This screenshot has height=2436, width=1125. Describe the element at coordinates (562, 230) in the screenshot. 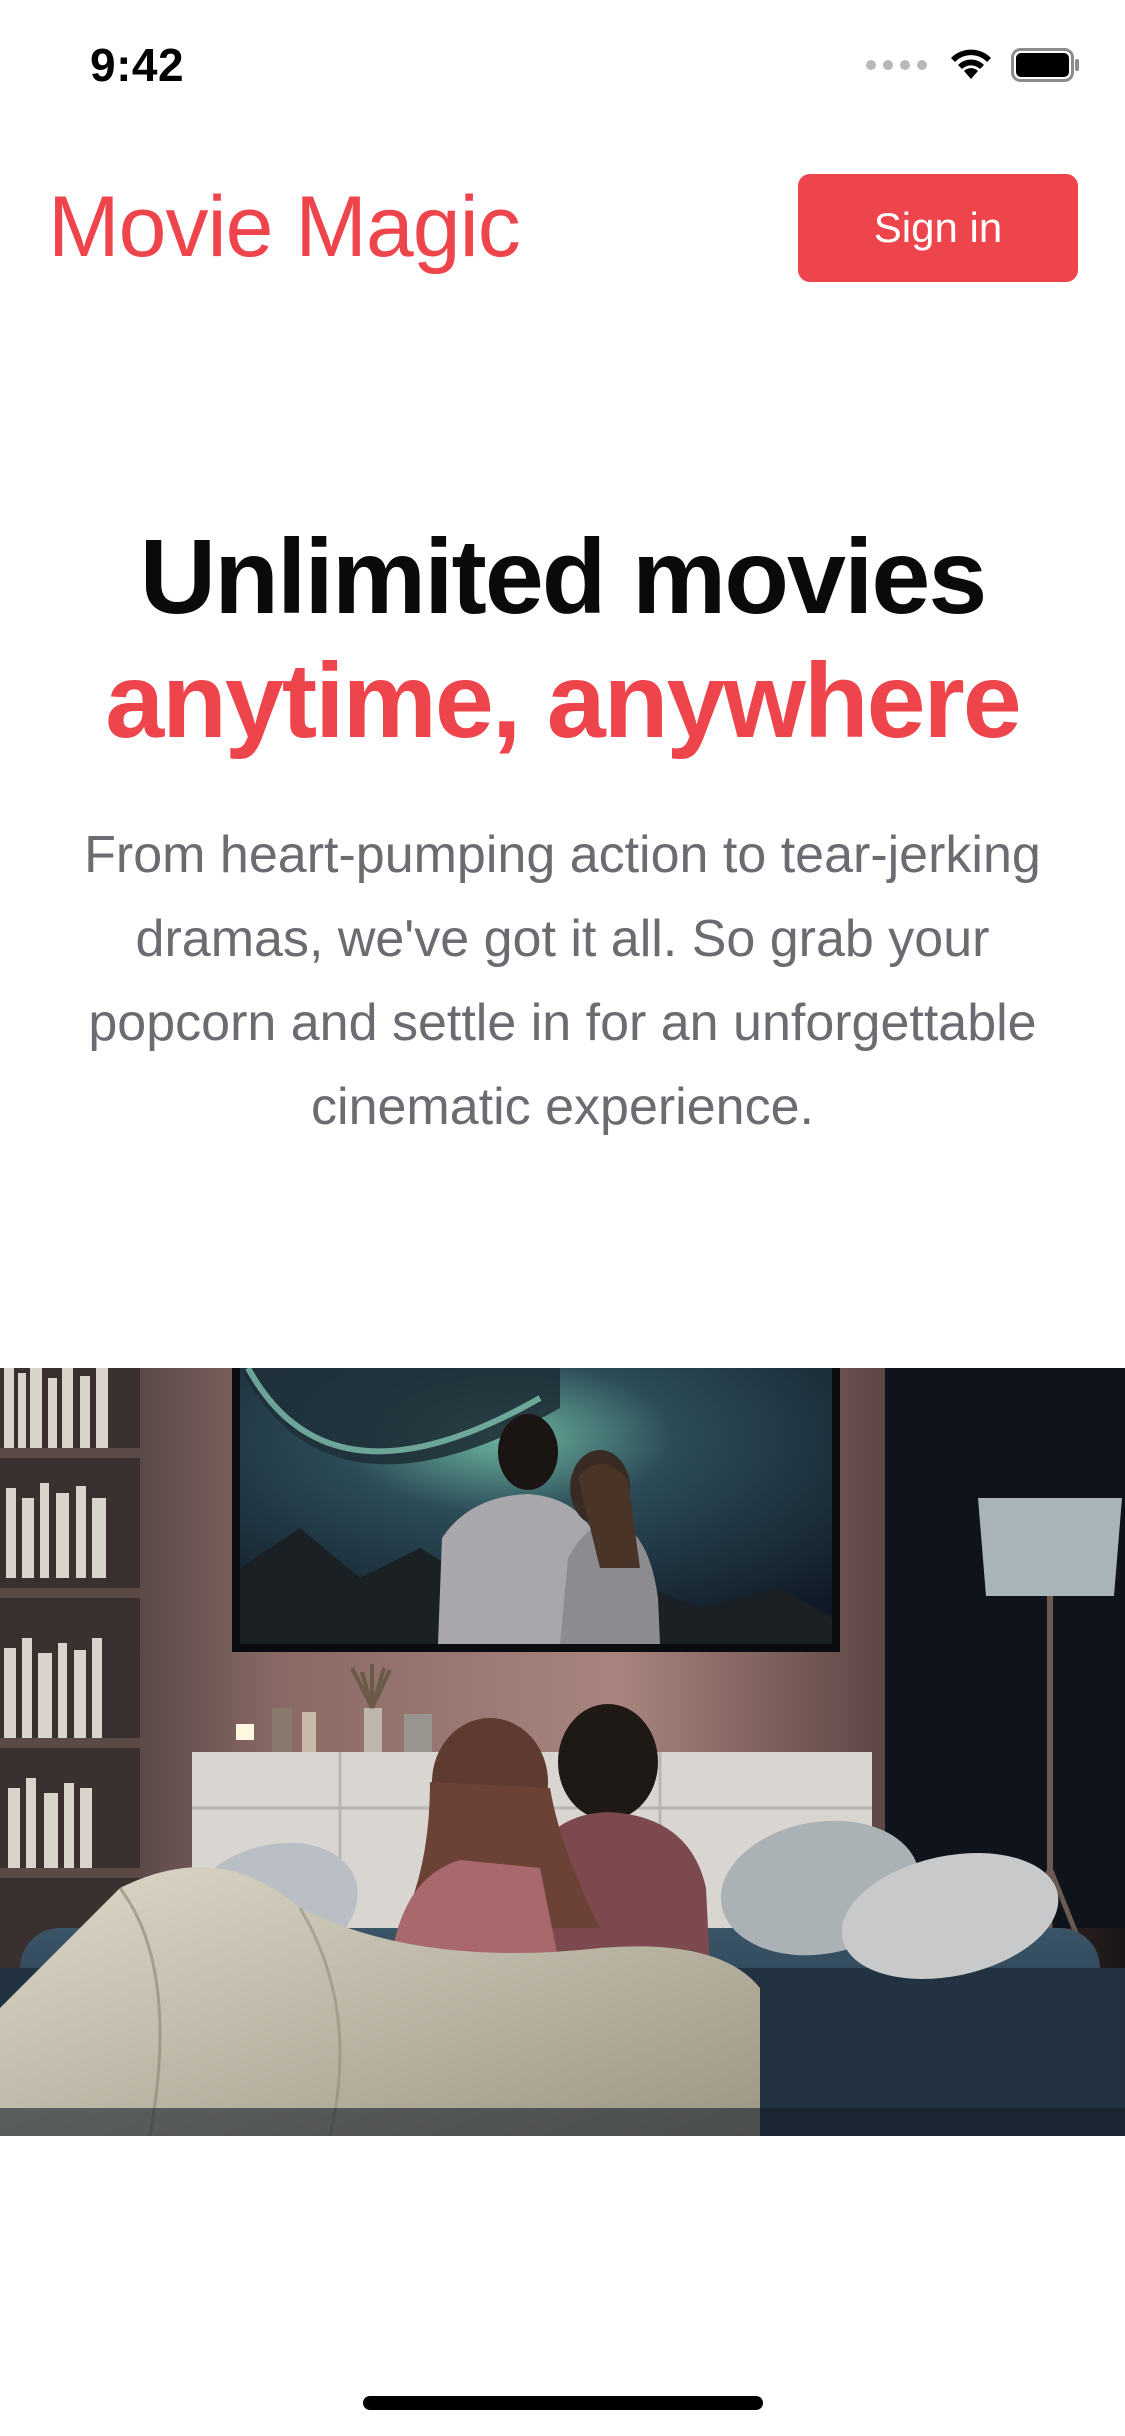

I see `app-header: Movie Magic Sign in` at that location.